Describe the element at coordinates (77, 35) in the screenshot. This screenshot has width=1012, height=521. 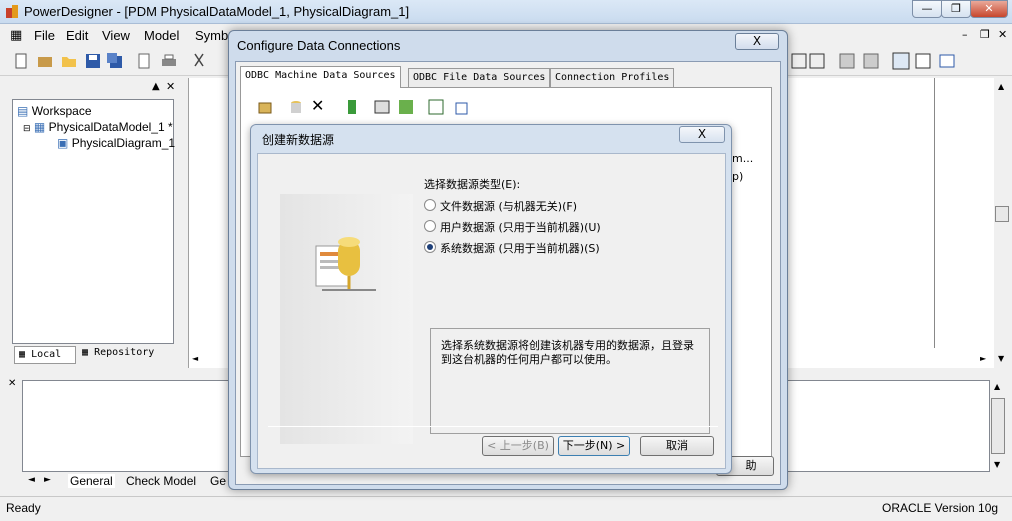
I see `menu-edit: Edit` at that location.